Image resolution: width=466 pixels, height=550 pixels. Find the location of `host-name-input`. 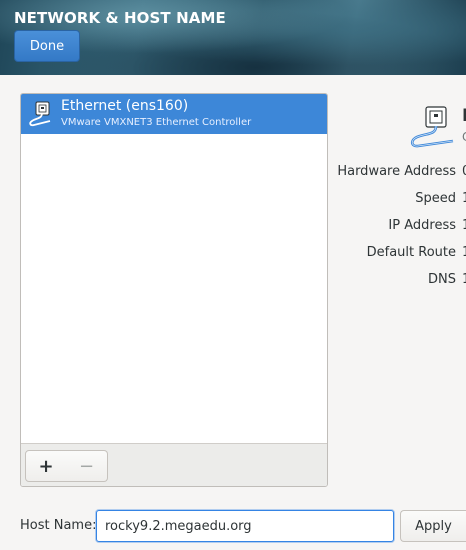

host-name-input is located at coordinates (245, 526).